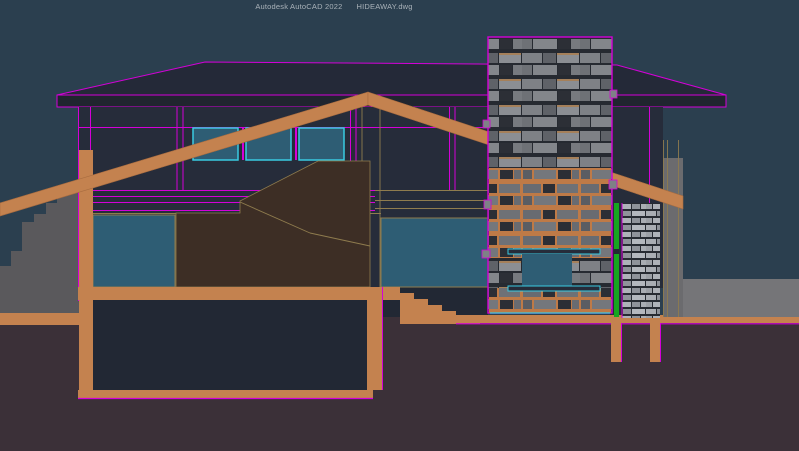 The height and width of the screenshot is (451, 799). I want to click on basement-room, so click(230, 345).